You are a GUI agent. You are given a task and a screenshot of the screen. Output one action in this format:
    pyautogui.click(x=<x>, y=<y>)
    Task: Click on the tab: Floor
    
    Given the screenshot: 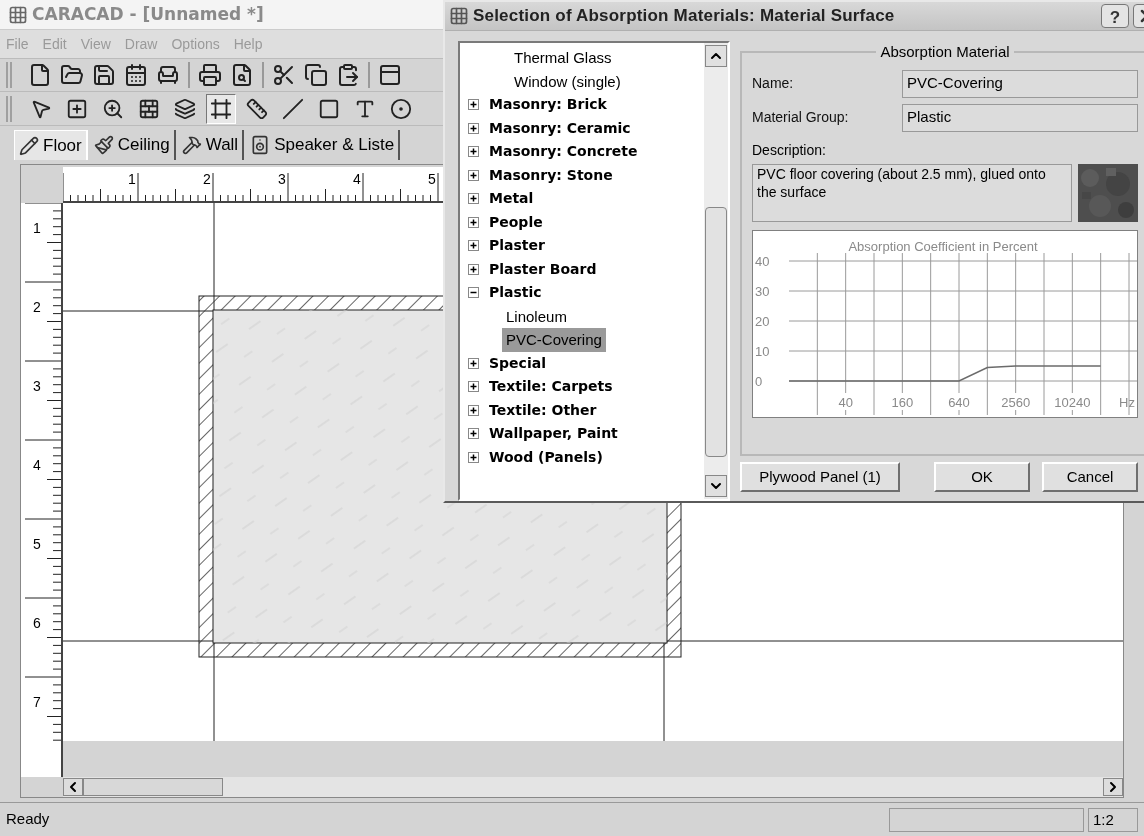 What is the action you would take?
    pyautogui.click(x=51, y=145)
    